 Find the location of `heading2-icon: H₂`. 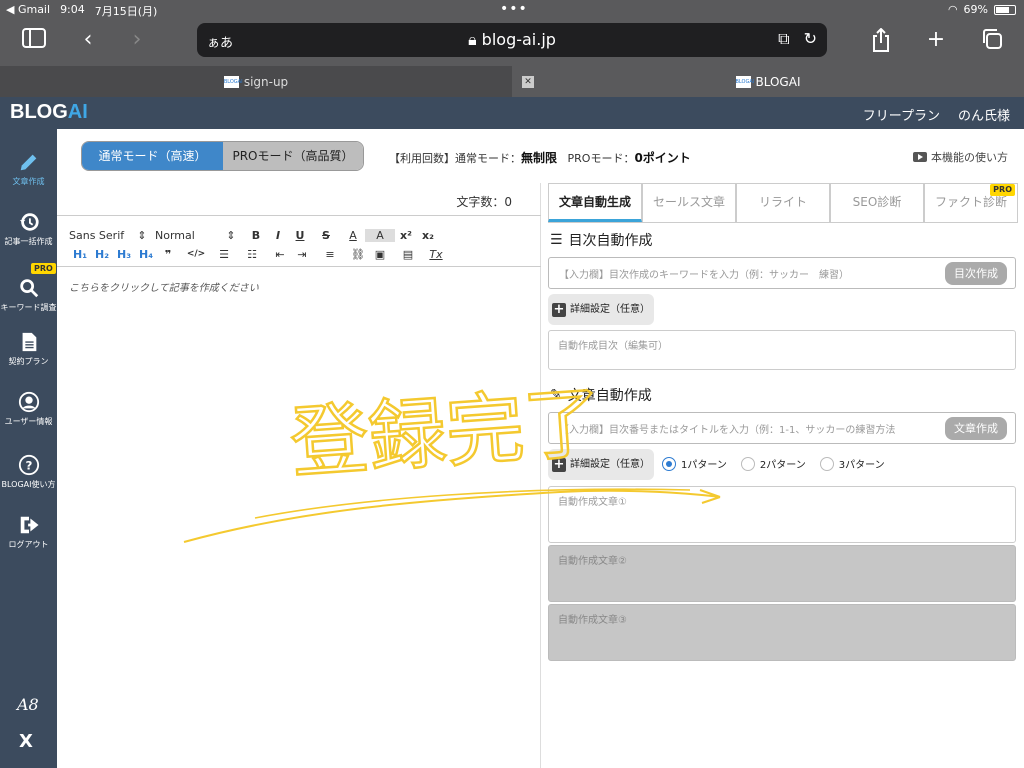

heading2-icon: H₂ is located at coordinates (102, 254).